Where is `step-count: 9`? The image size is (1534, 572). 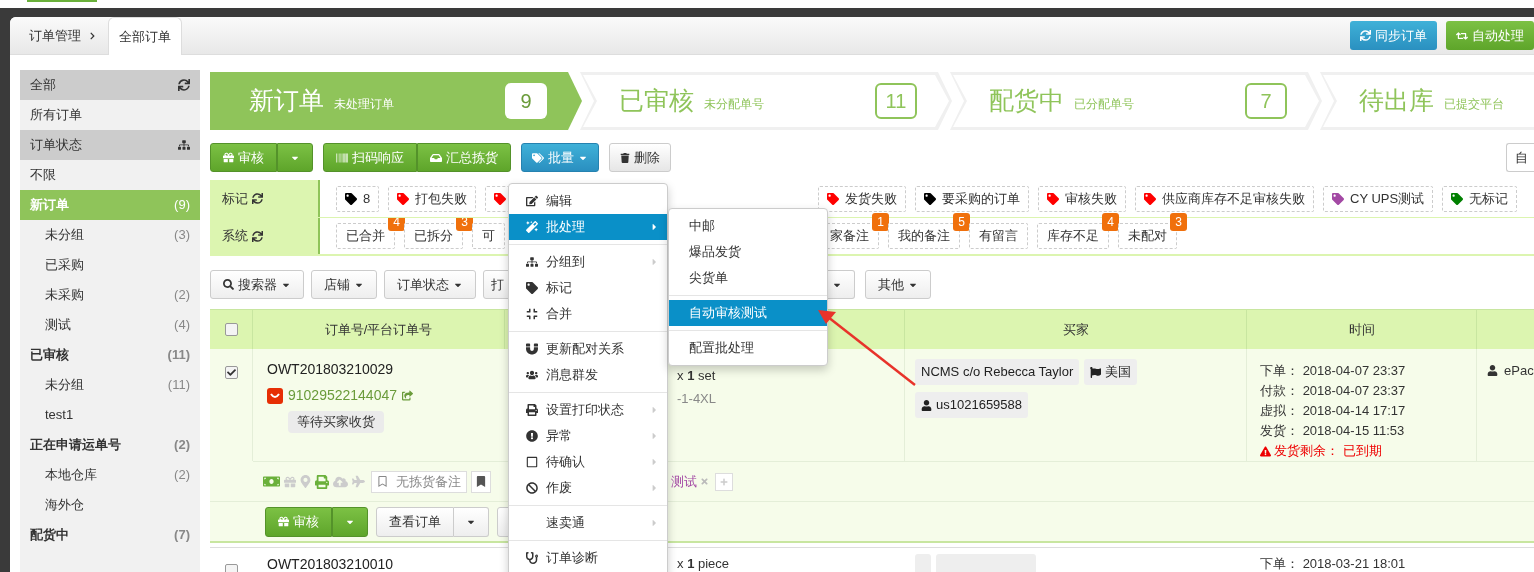 step-count: 9 is located at coordinates (526, 101).